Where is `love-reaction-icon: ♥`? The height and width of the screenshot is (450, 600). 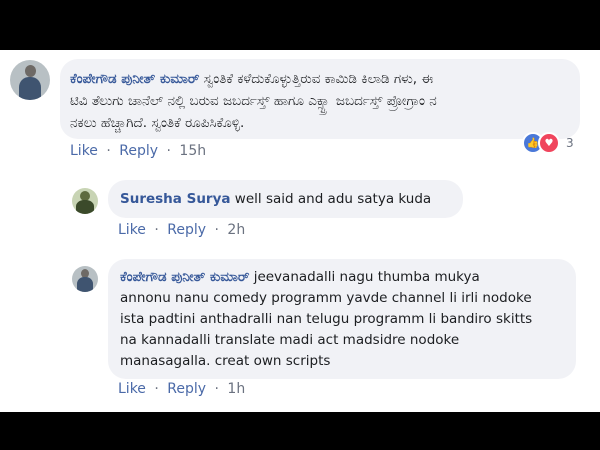
love-reaction-icon: ♥ is located at coordinates (549, 143).